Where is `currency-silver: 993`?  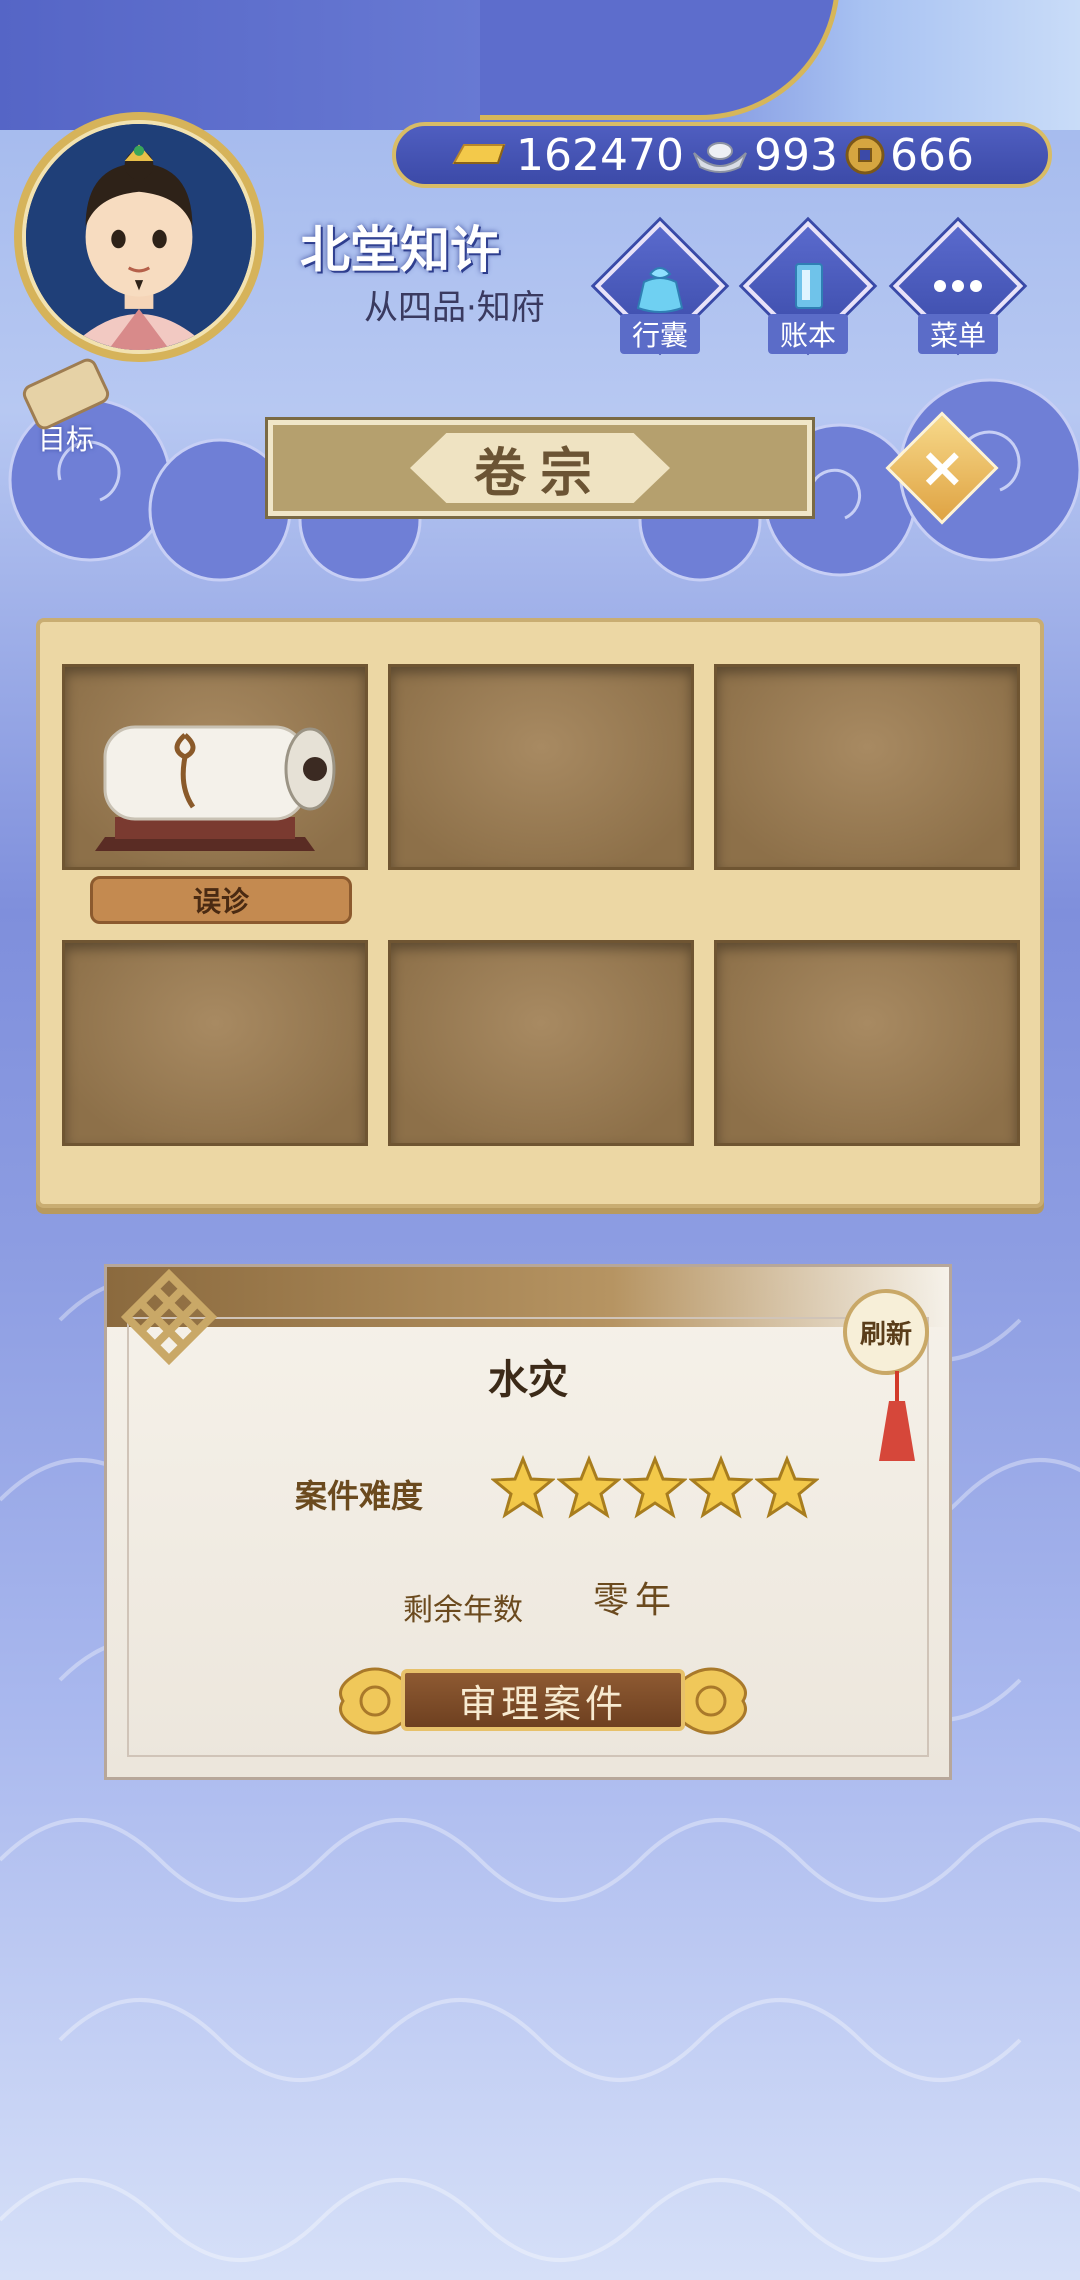 currency-silver: 993 is located at coordinates (764, 155).